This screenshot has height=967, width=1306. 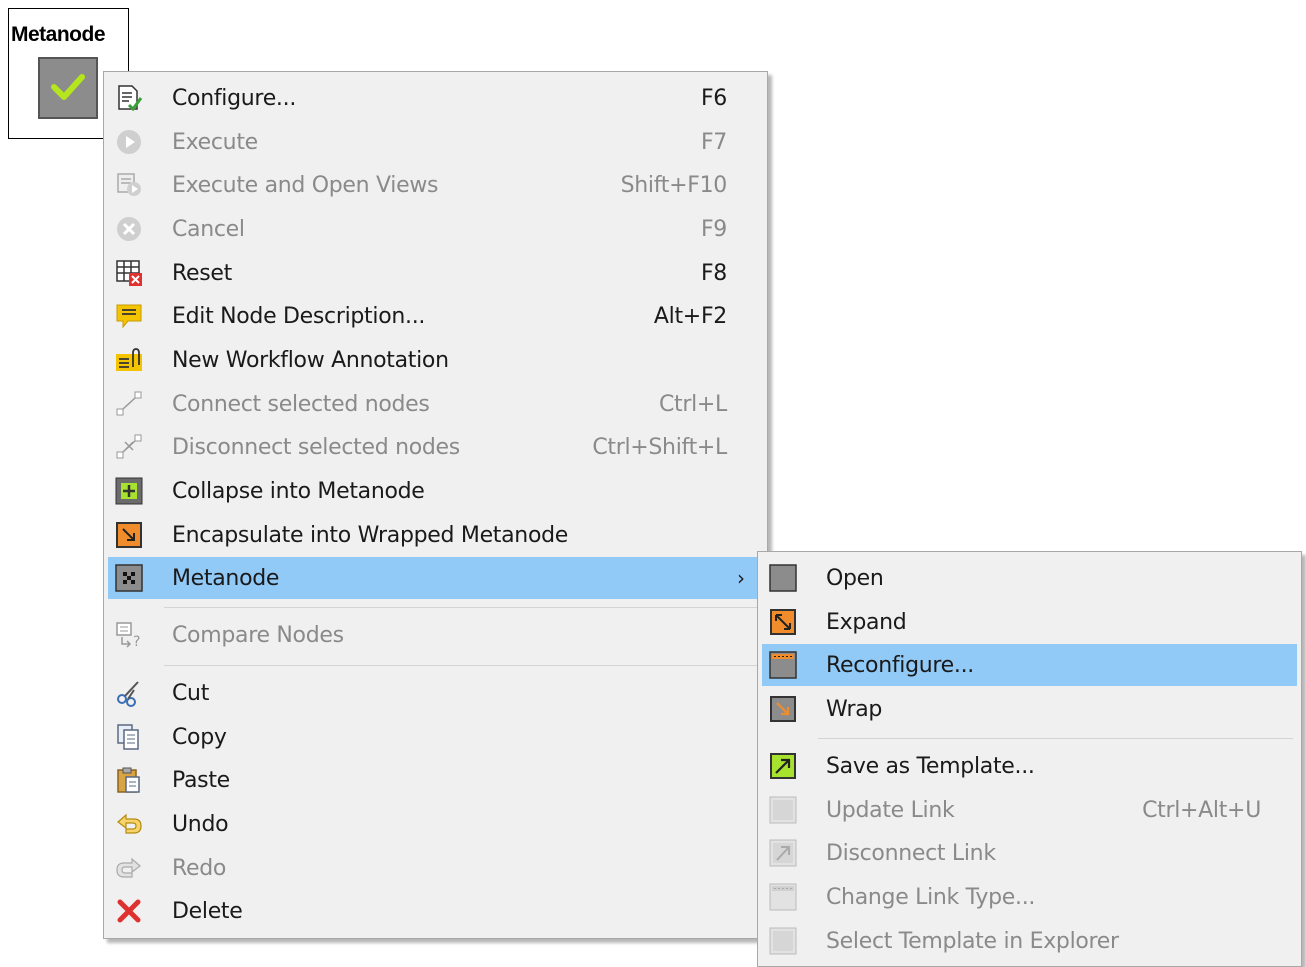 What do you see at coordinates (200, 824) in the screenshot?
I see `menu-item-label: Undo` at bounding box center [200, 824].